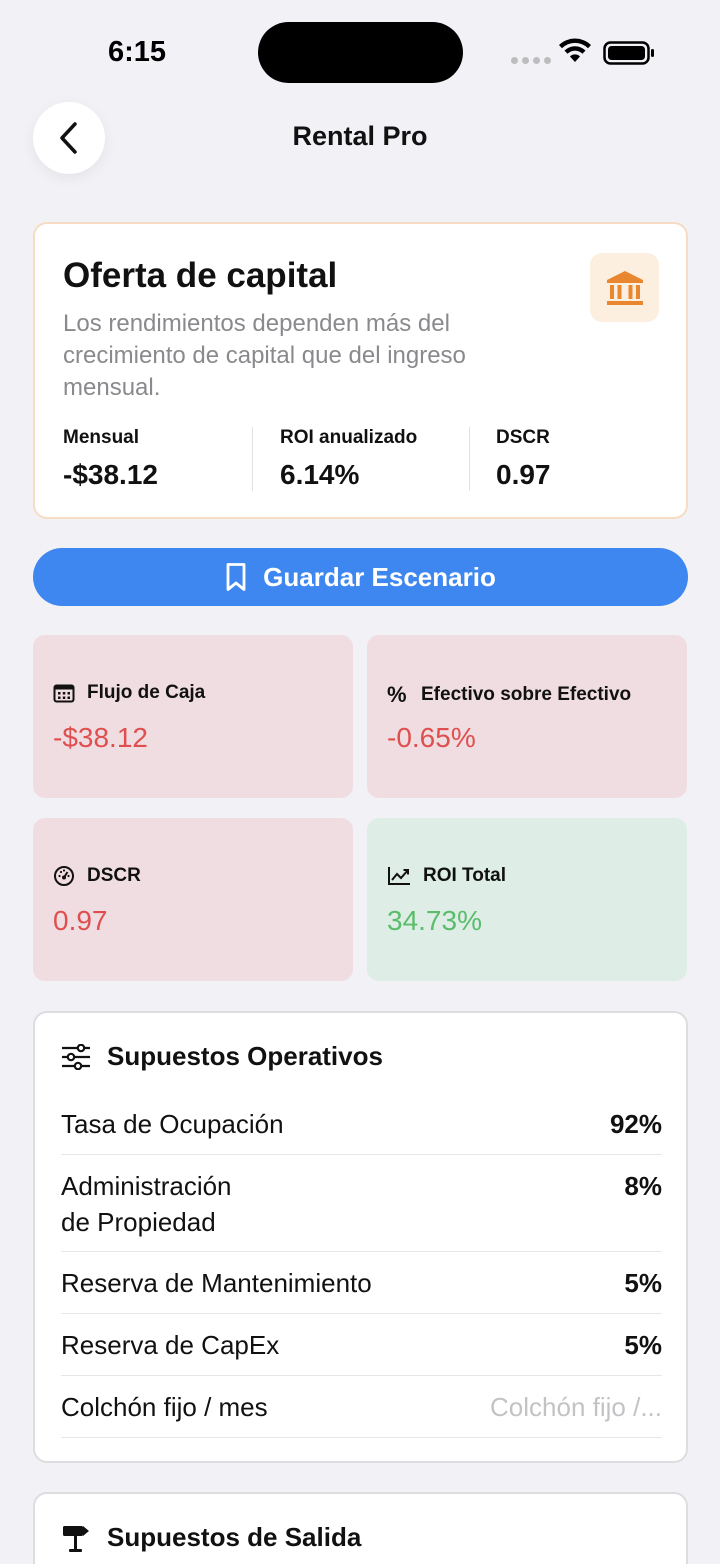 The height and width of the screenshot is (1564, 720). What do you see at coordinates (349, 437) in the screenshot?
I see `metric-label: ROI anualizado` at bounding box center [349, 437].